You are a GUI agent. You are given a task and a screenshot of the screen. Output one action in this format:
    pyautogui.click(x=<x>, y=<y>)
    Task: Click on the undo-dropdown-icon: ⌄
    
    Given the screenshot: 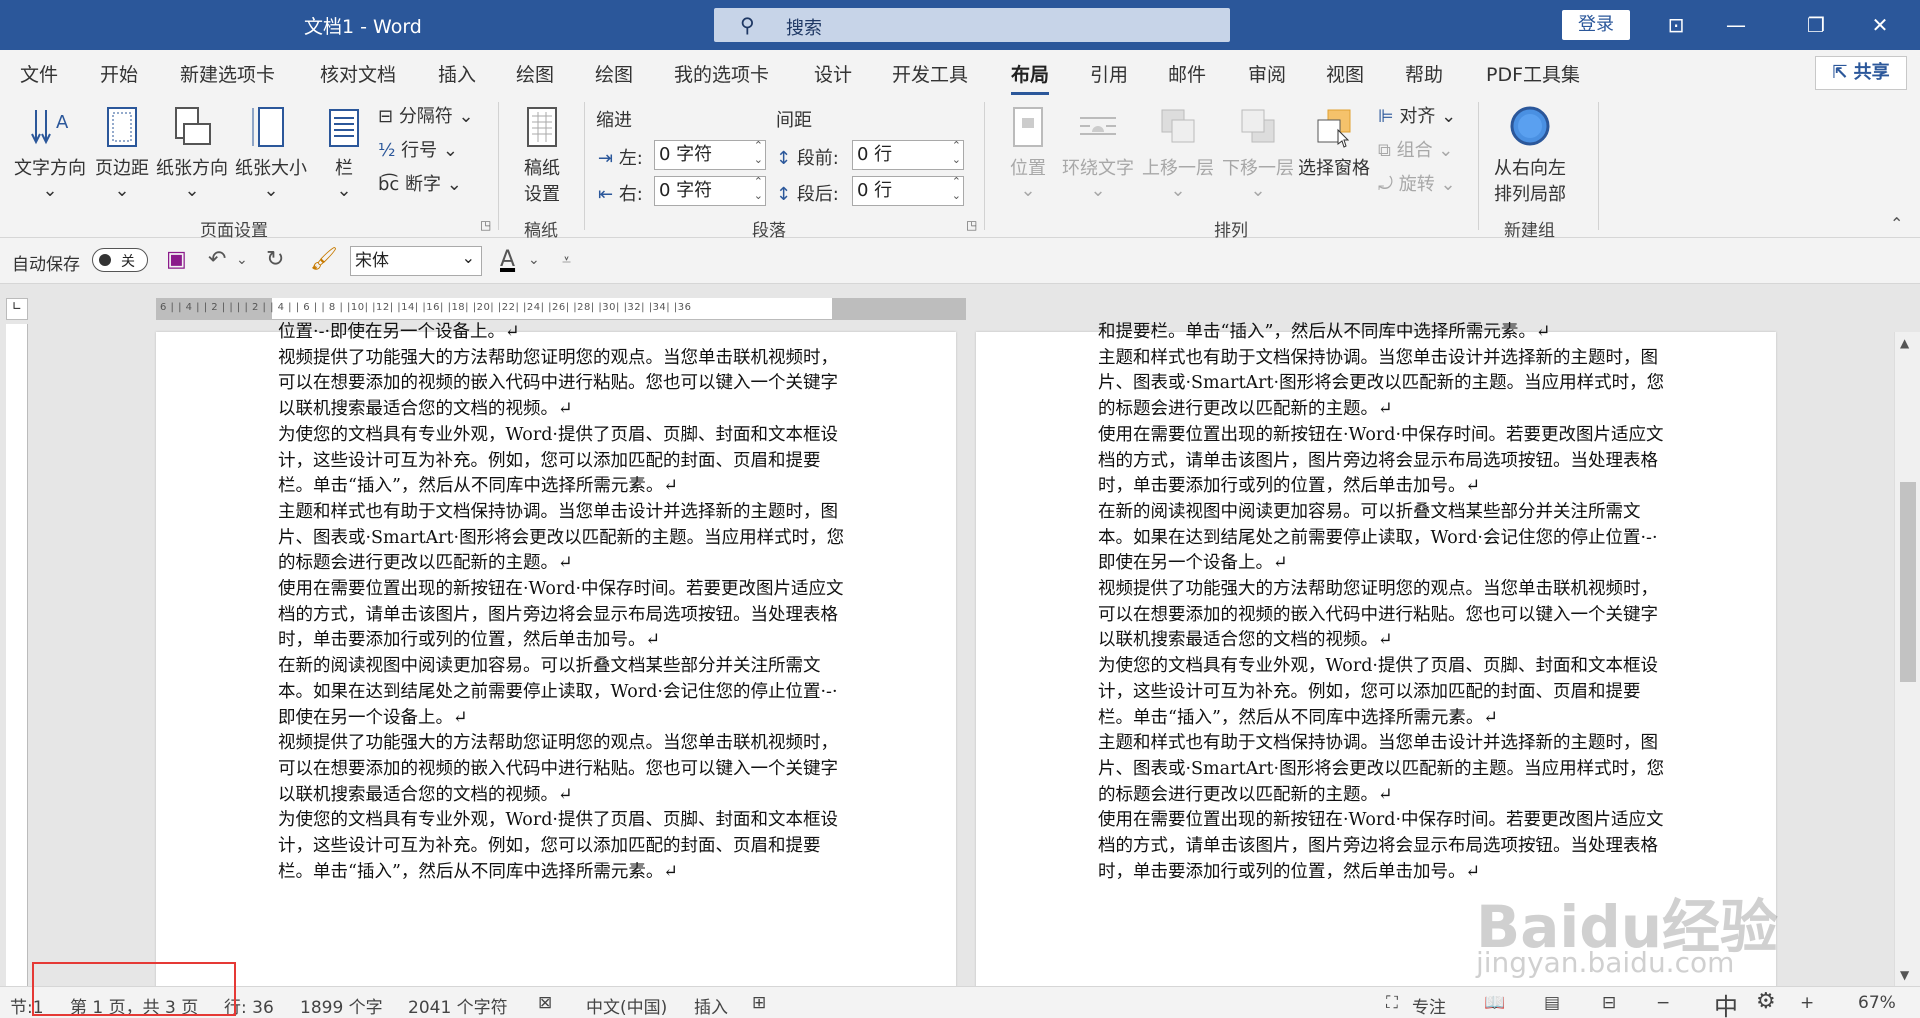 What is the action you would take?
    pyautogui.click(x=242, y=260)
    